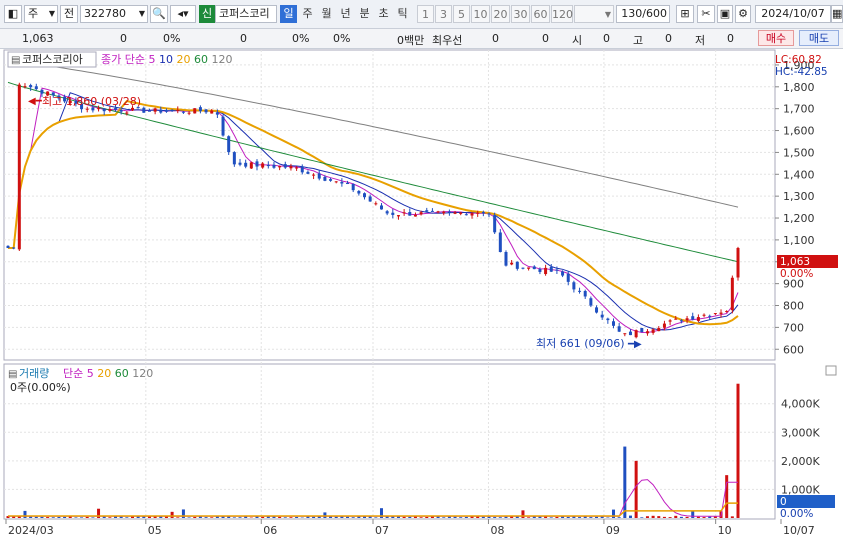  What do you see at coordinates (520, 14) in the screenshot?
I see `minute-tab-30: 30` at bounding box center [520, 14].